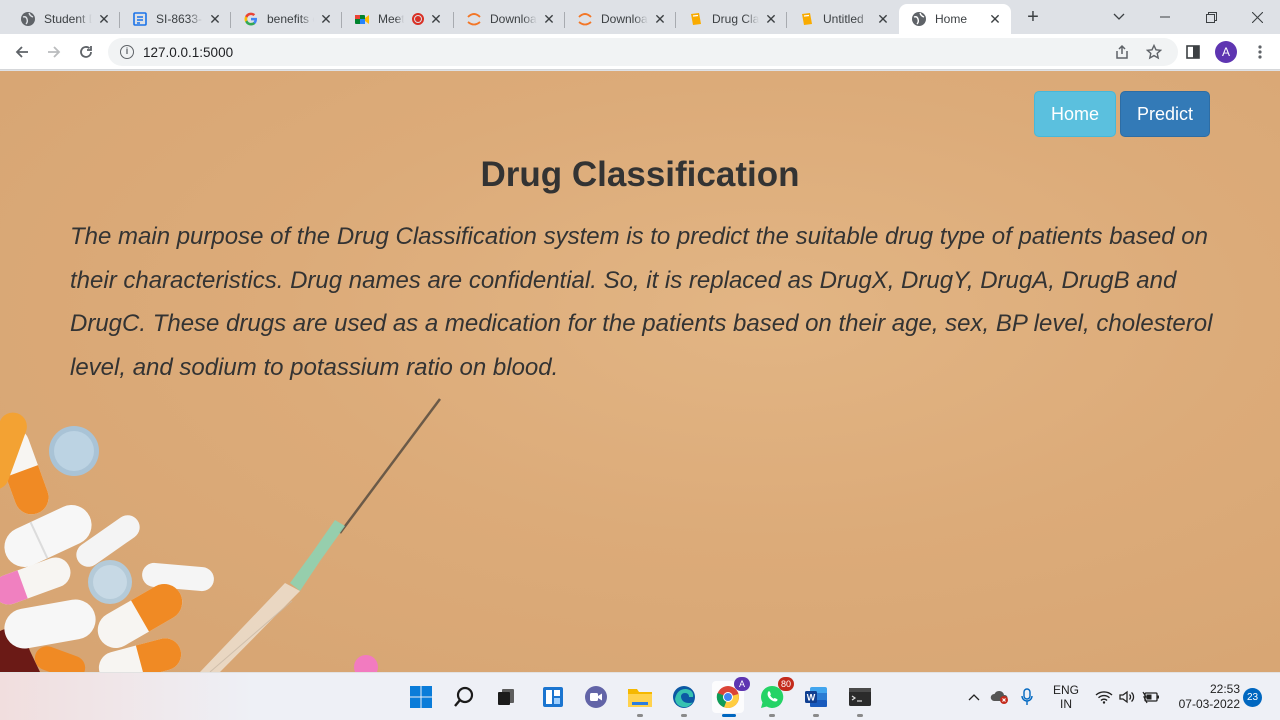 The image size is (1280, 720). What do you see at coordinates (127, 52) in the screenshot?
I see `info-icon: i` at bounding box center [127, 52].